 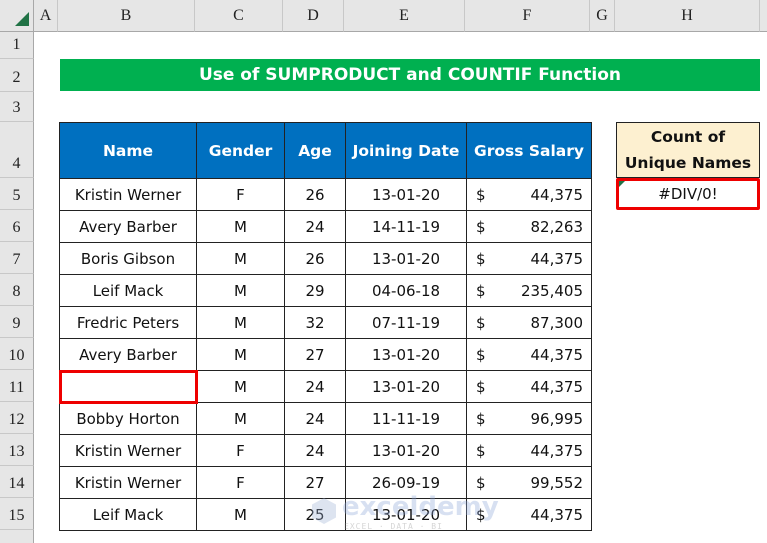 I want to click on row-header-3: 3, so click(x=17, y=107).